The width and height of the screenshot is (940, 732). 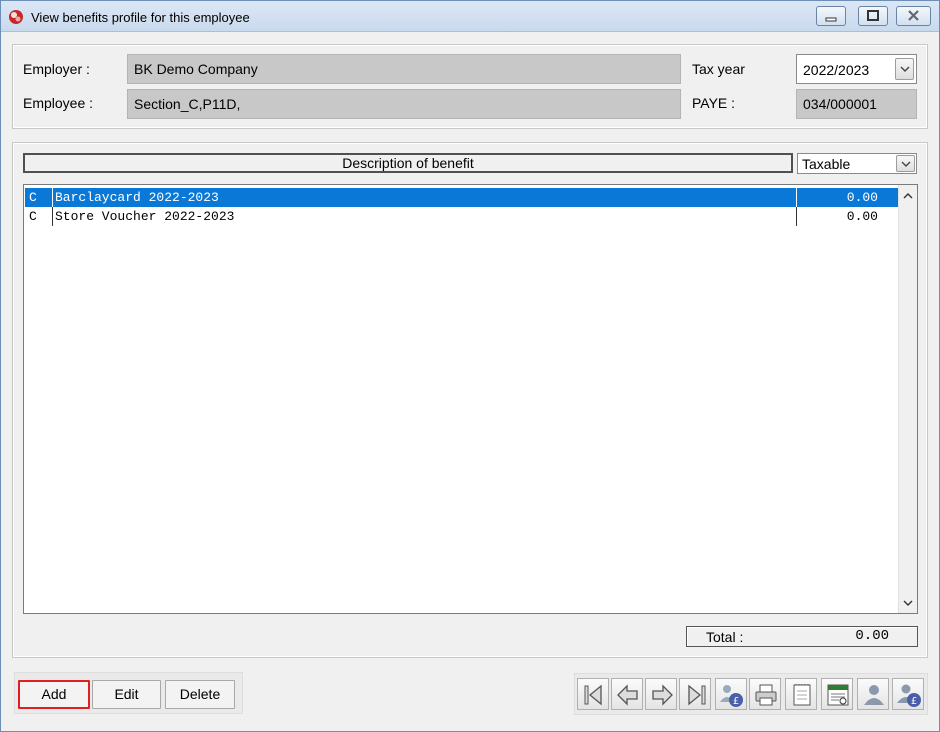 I want to click on benefit-filter-select: Taxable, so click(x=857, y=163).